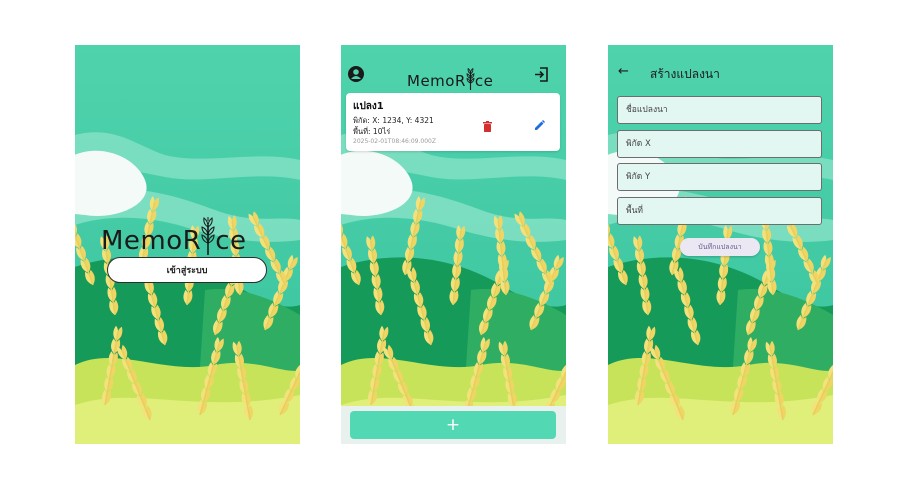 The height and width of the screenshot is (492, 911). I want to click on area-field, so click(719, 211).